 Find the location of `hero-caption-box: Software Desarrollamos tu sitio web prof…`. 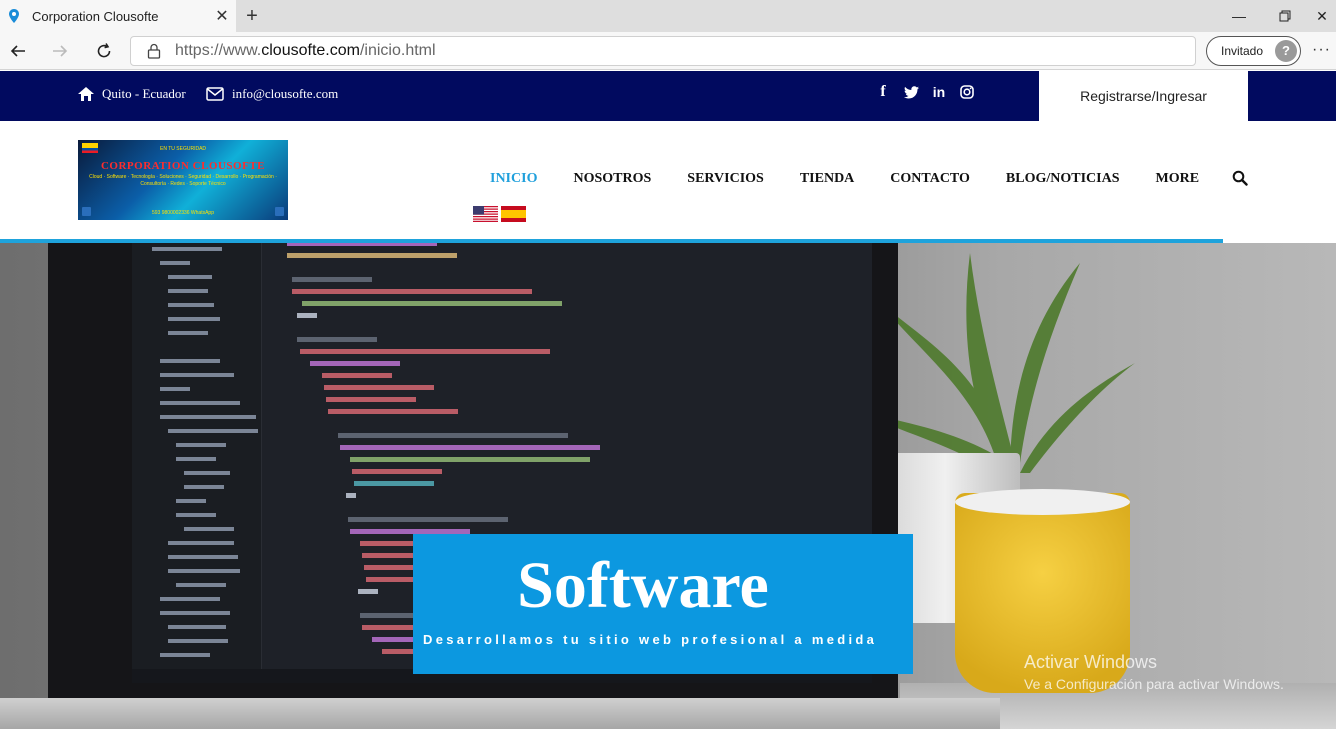

hero-caption-box: Software Desarrollamos tu sitio web prof… is located at coordinates (663, 604).